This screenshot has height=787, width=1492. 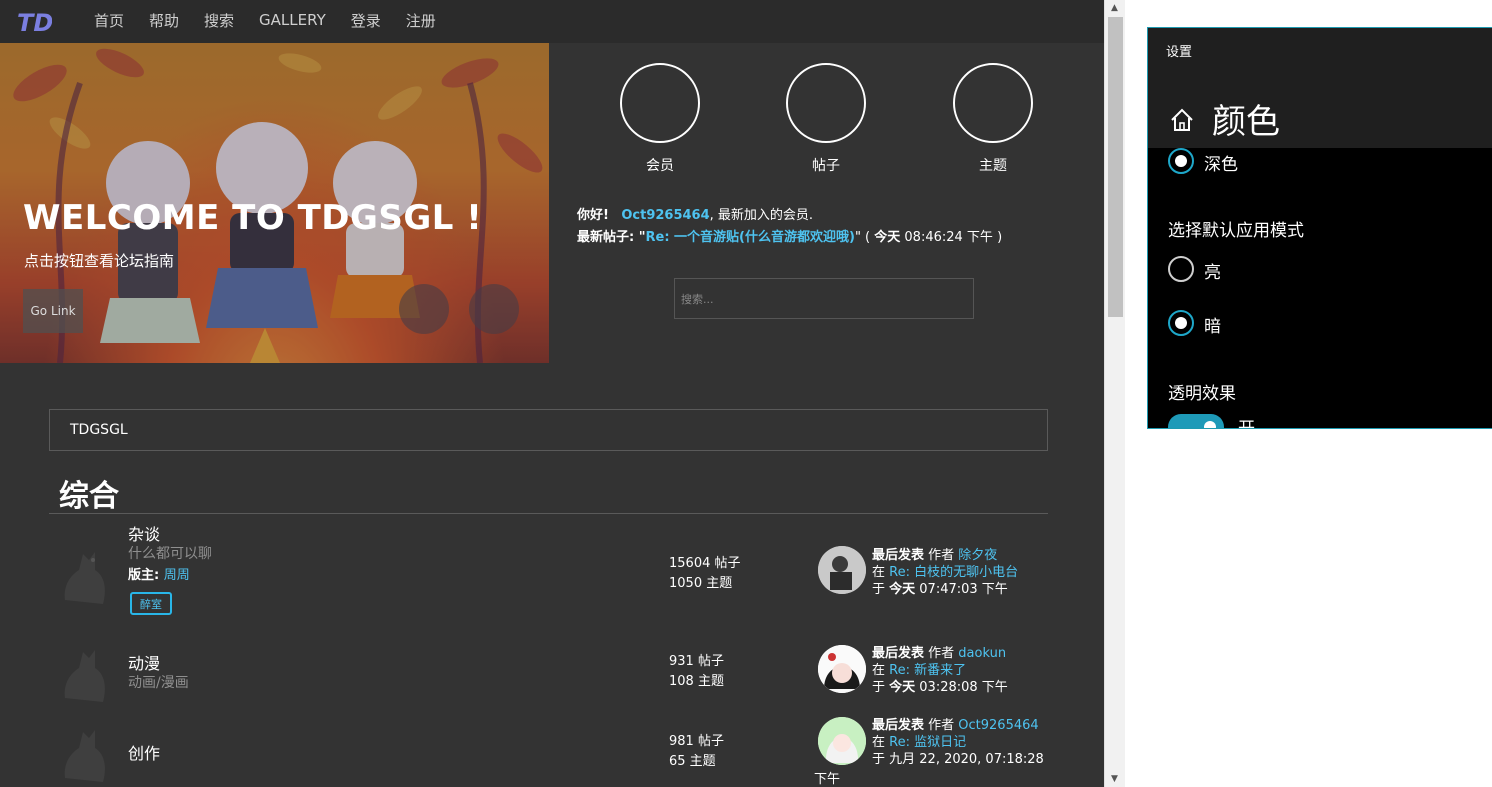 What do you see at coordinates (151, 603) in the screenshot?
I see `subforum-tag: 醉室` at bounding box center [151, 603].